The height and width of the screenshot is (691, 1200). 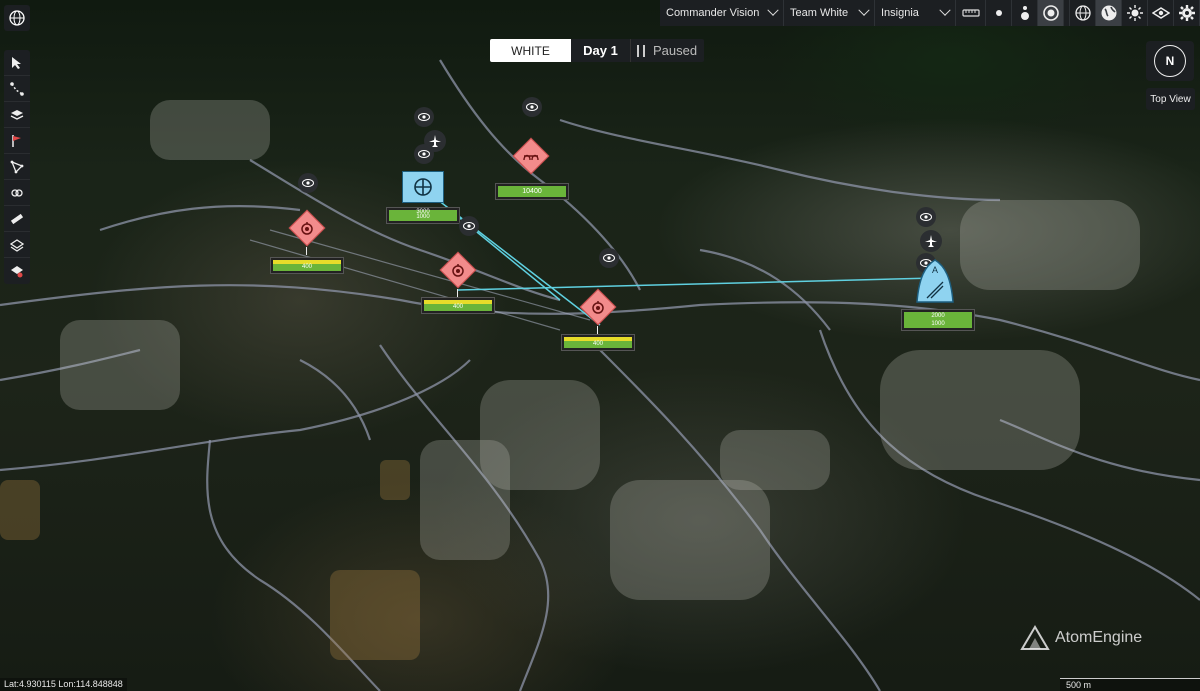 I want to click on measure-icon, so click(x=17, y=218).